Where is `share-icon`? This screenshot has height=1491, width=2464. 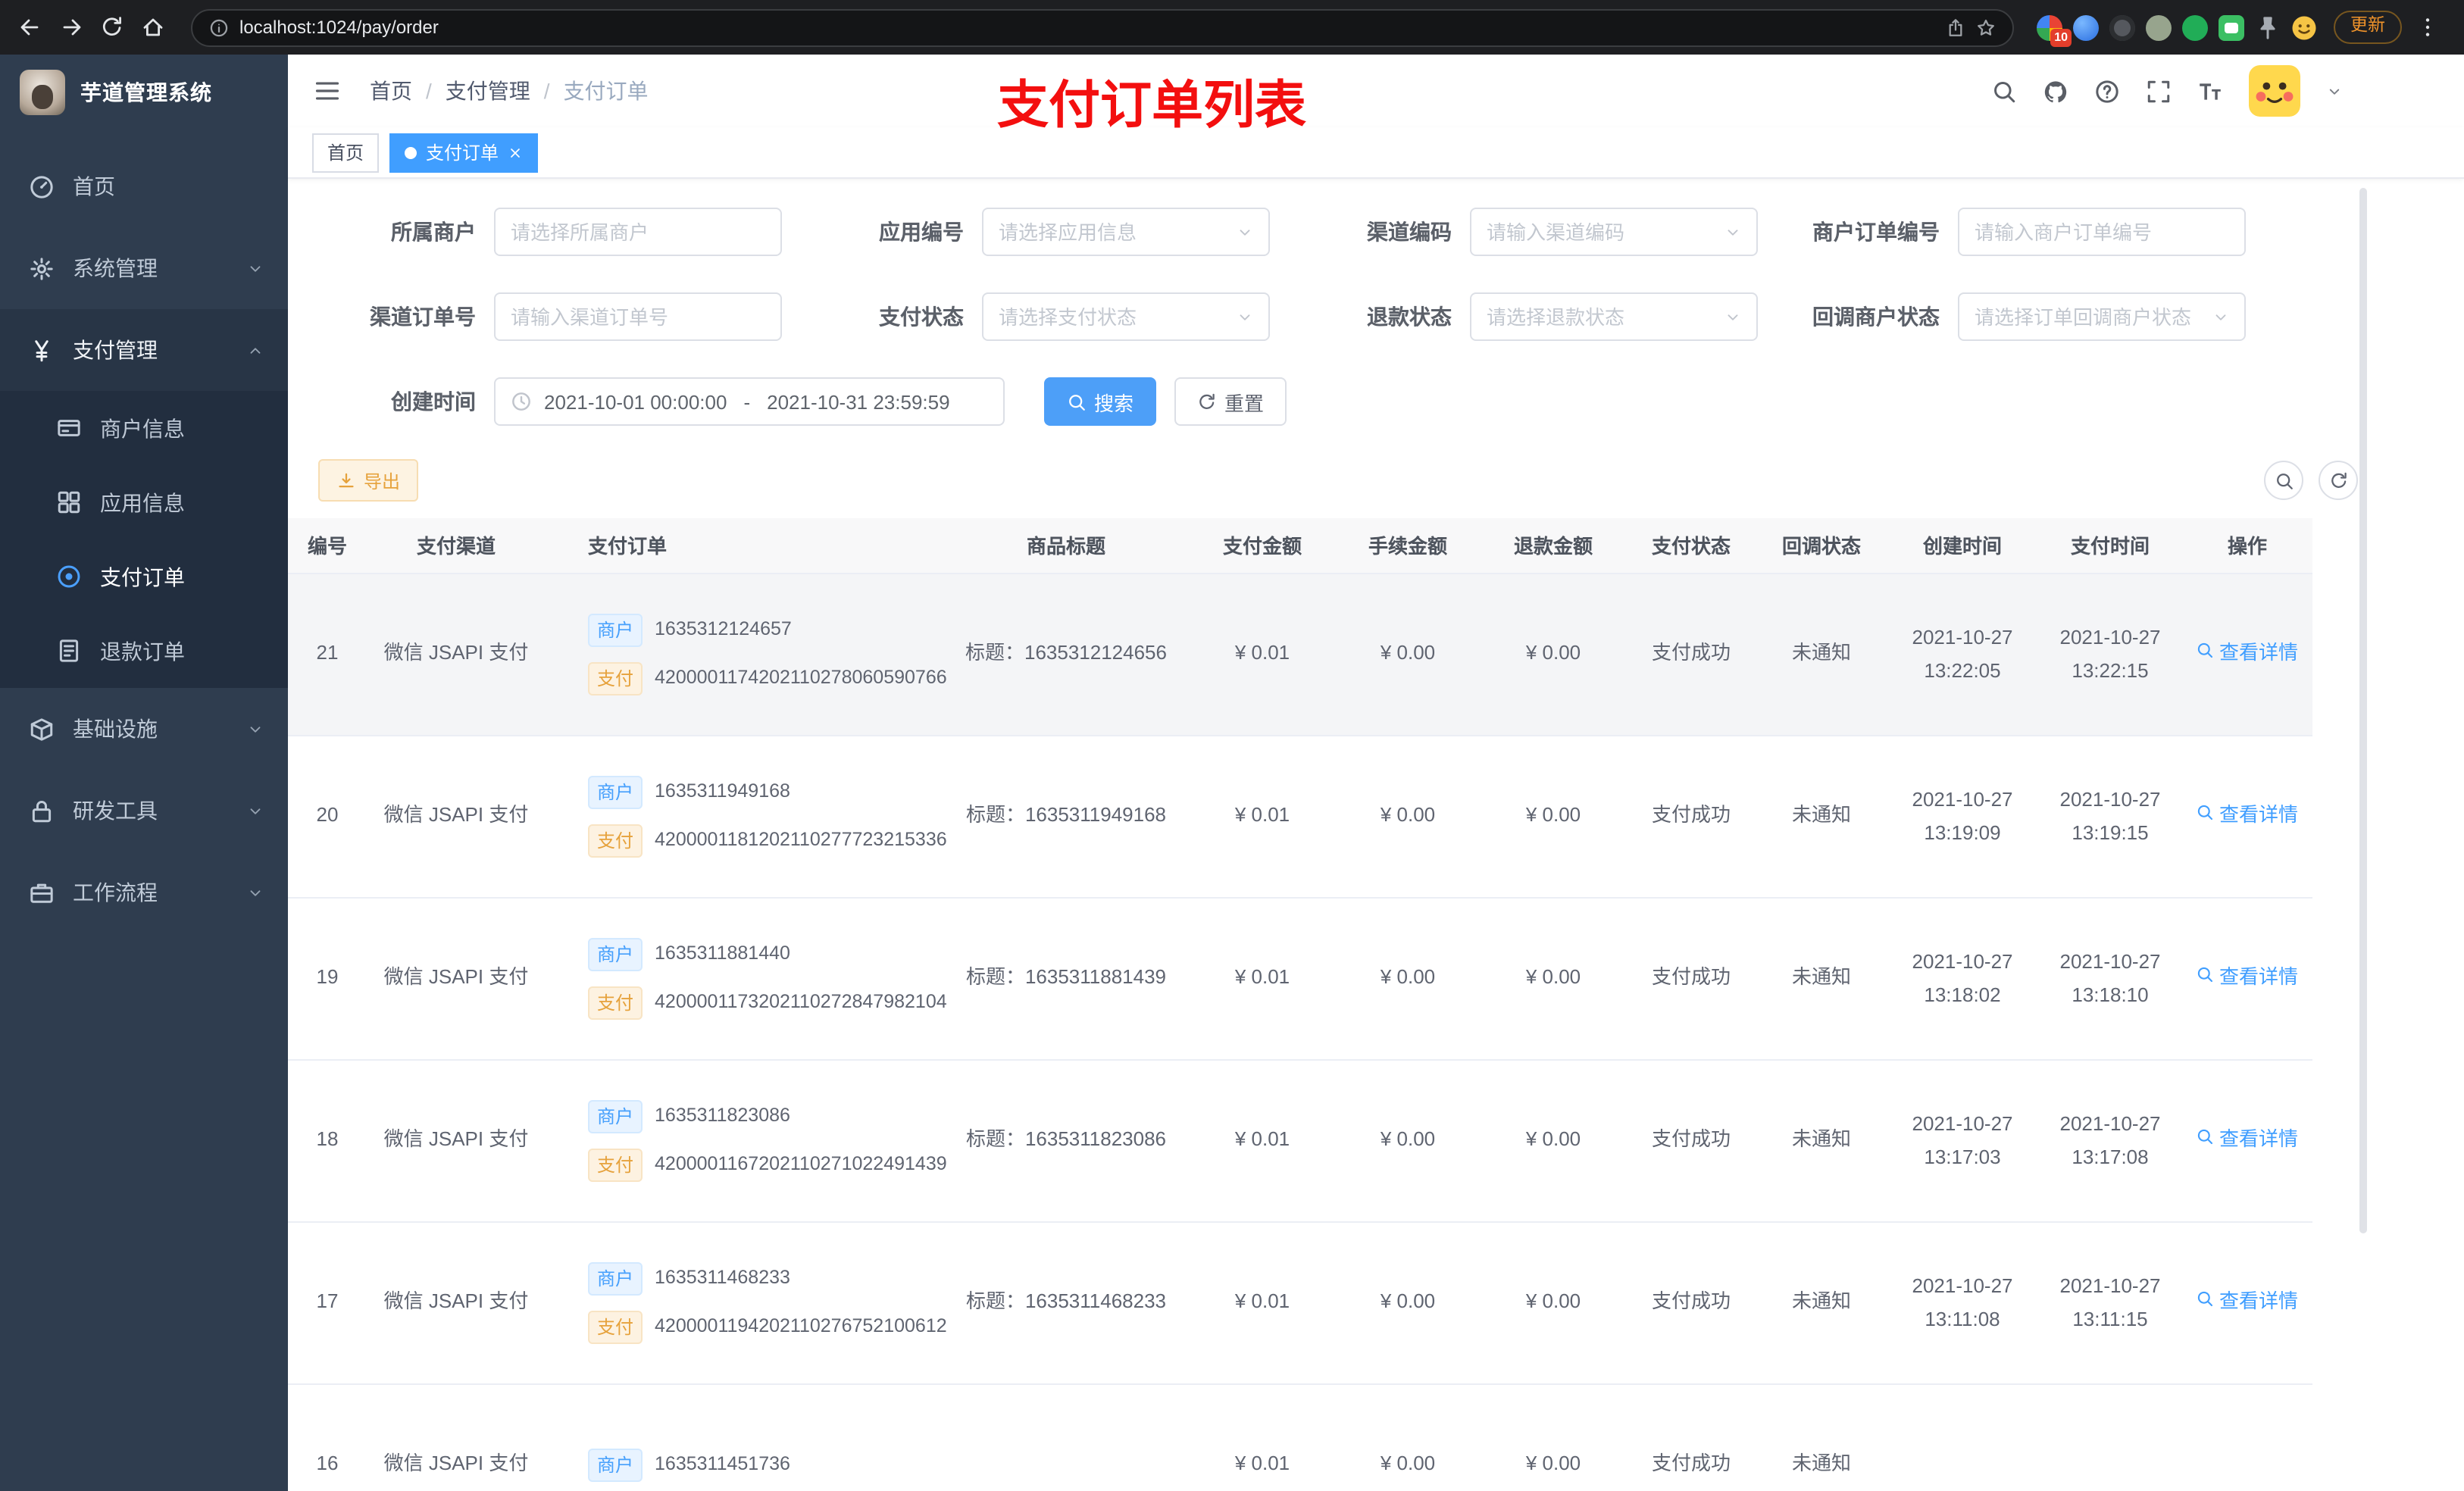
share-icon is located at coordinates (1955, 27).